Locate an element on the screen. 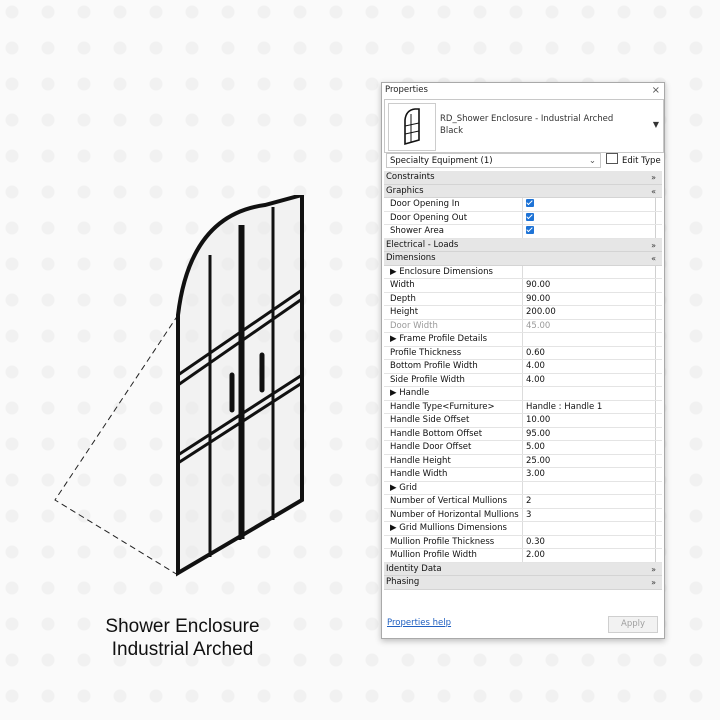 Image resolution: width=720 pixels, height=720 pixels. parameter-value: 200.00 is located at coordinates (541, 313).